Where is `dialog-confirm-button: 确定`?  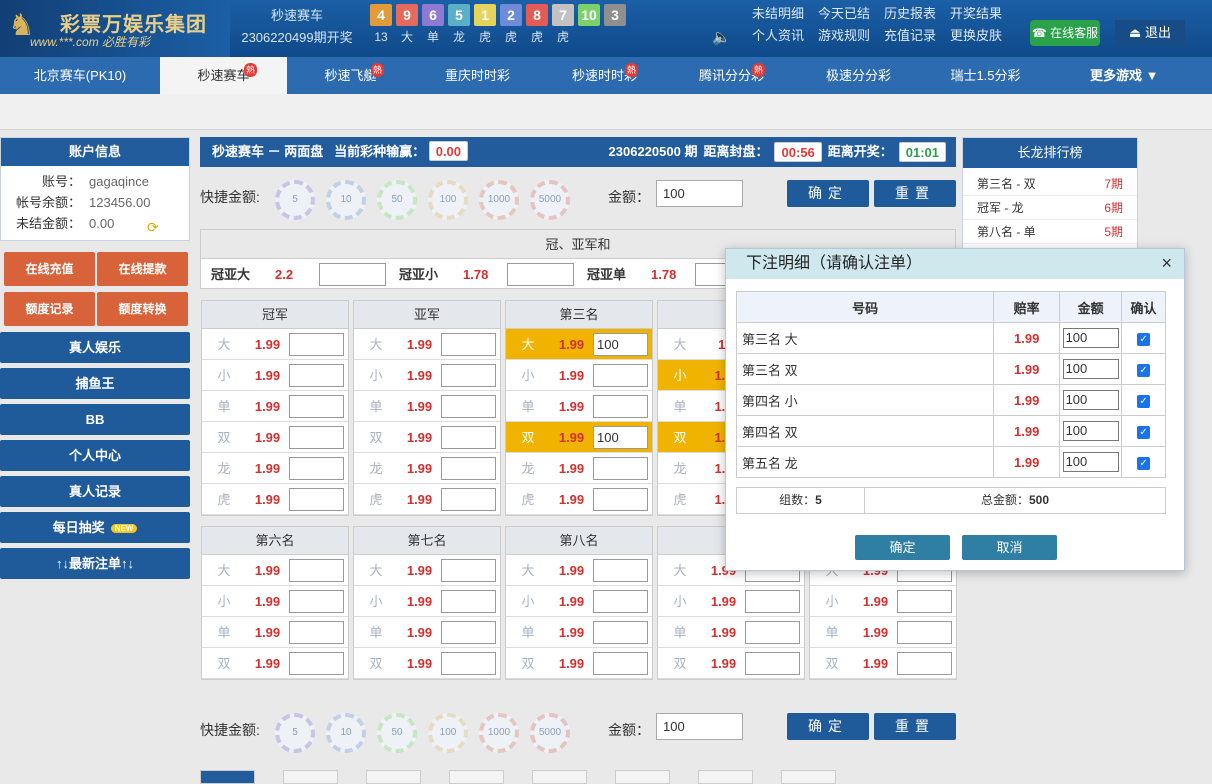
dialog-confirm-button: 确定 is located at coordinates (902, 547).